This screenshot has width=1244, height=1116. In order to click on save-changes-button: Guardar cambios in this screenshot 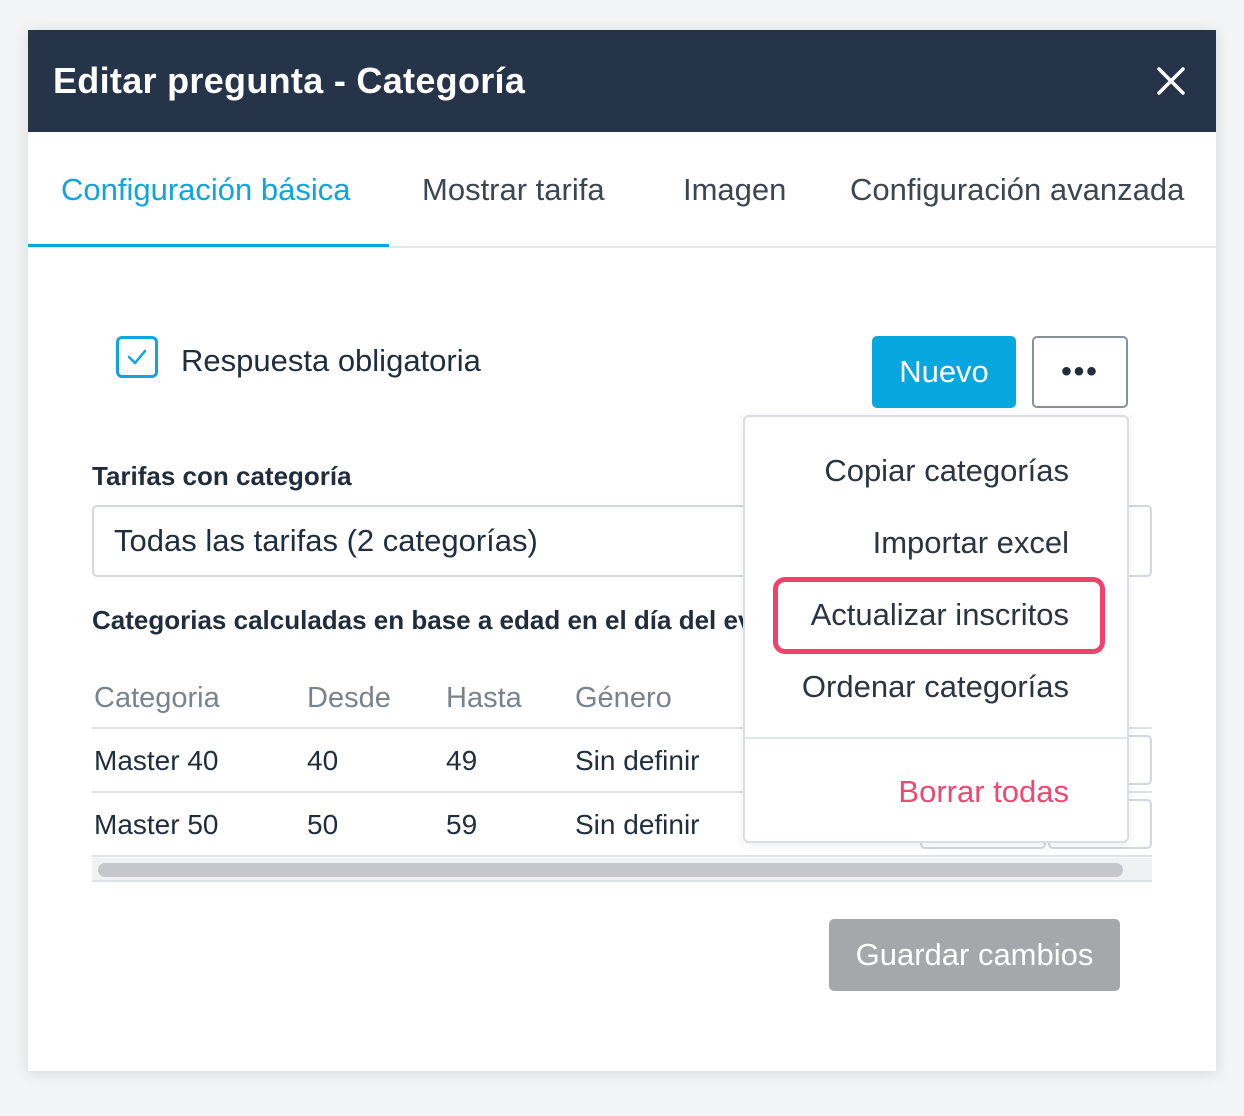, I will do `click(974, 955)`.